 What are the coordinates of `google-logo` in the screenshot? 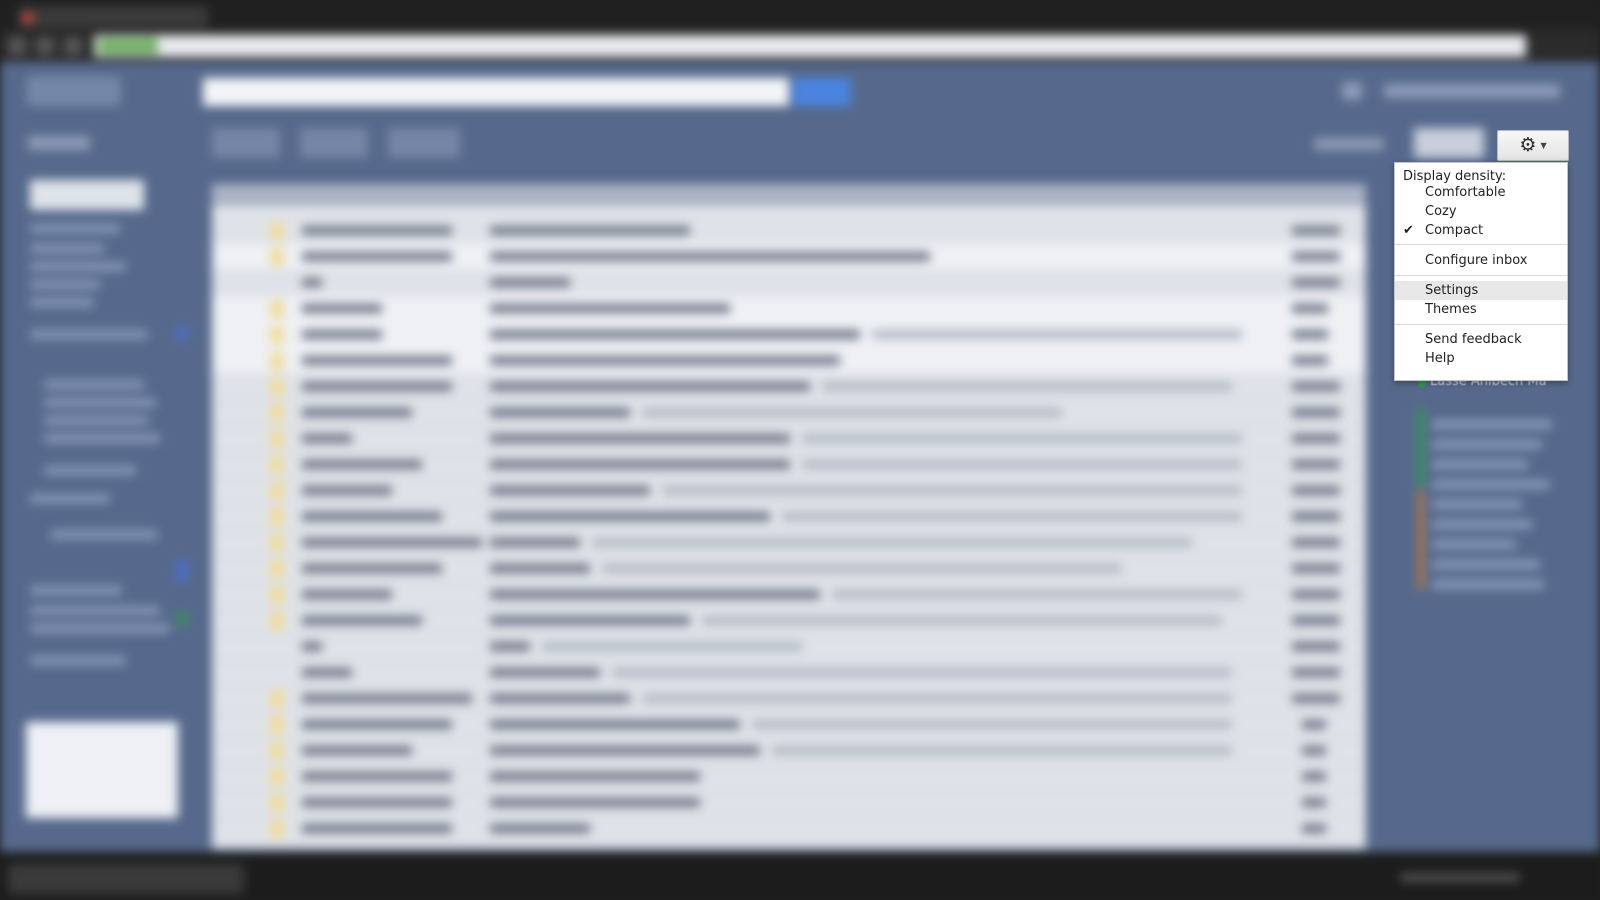 It's located at (73, 91).